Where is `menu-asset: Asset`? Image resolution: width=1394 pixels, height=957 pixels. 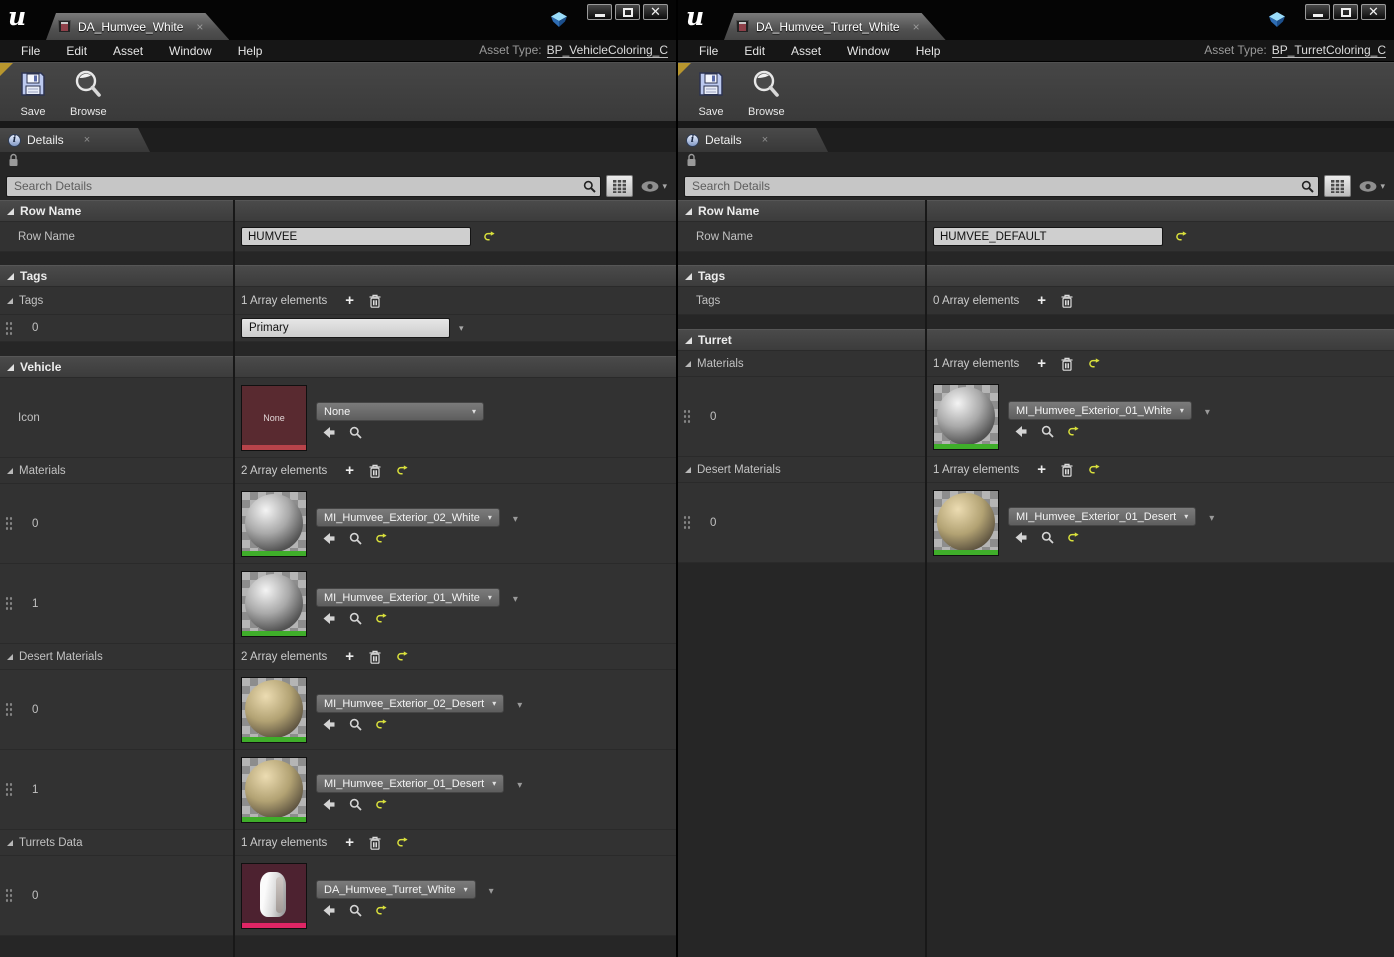 menu-asset: Asset is located at coordinates (806, 51).